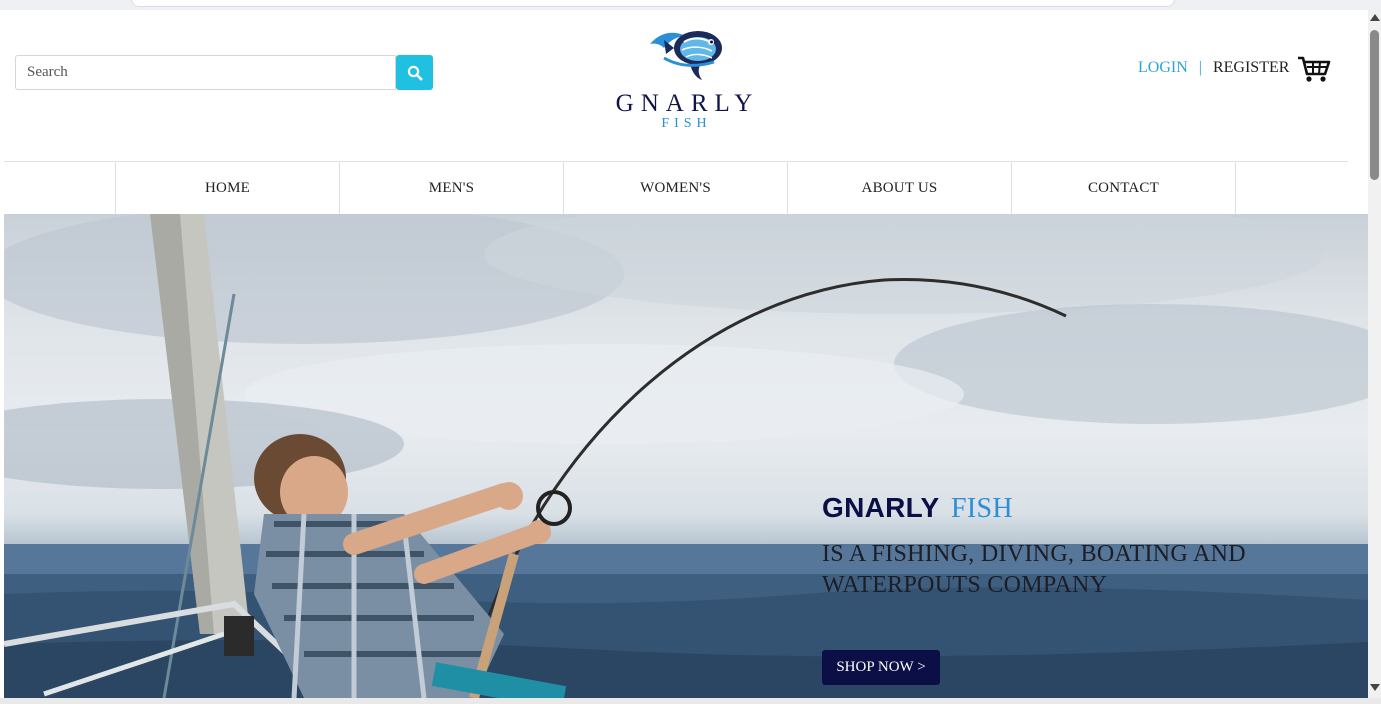  What do you see at coordinates (687, 103) in the screenshot?
I see `logo-wordmark: GNARLY` at bounding box center [687, 103].